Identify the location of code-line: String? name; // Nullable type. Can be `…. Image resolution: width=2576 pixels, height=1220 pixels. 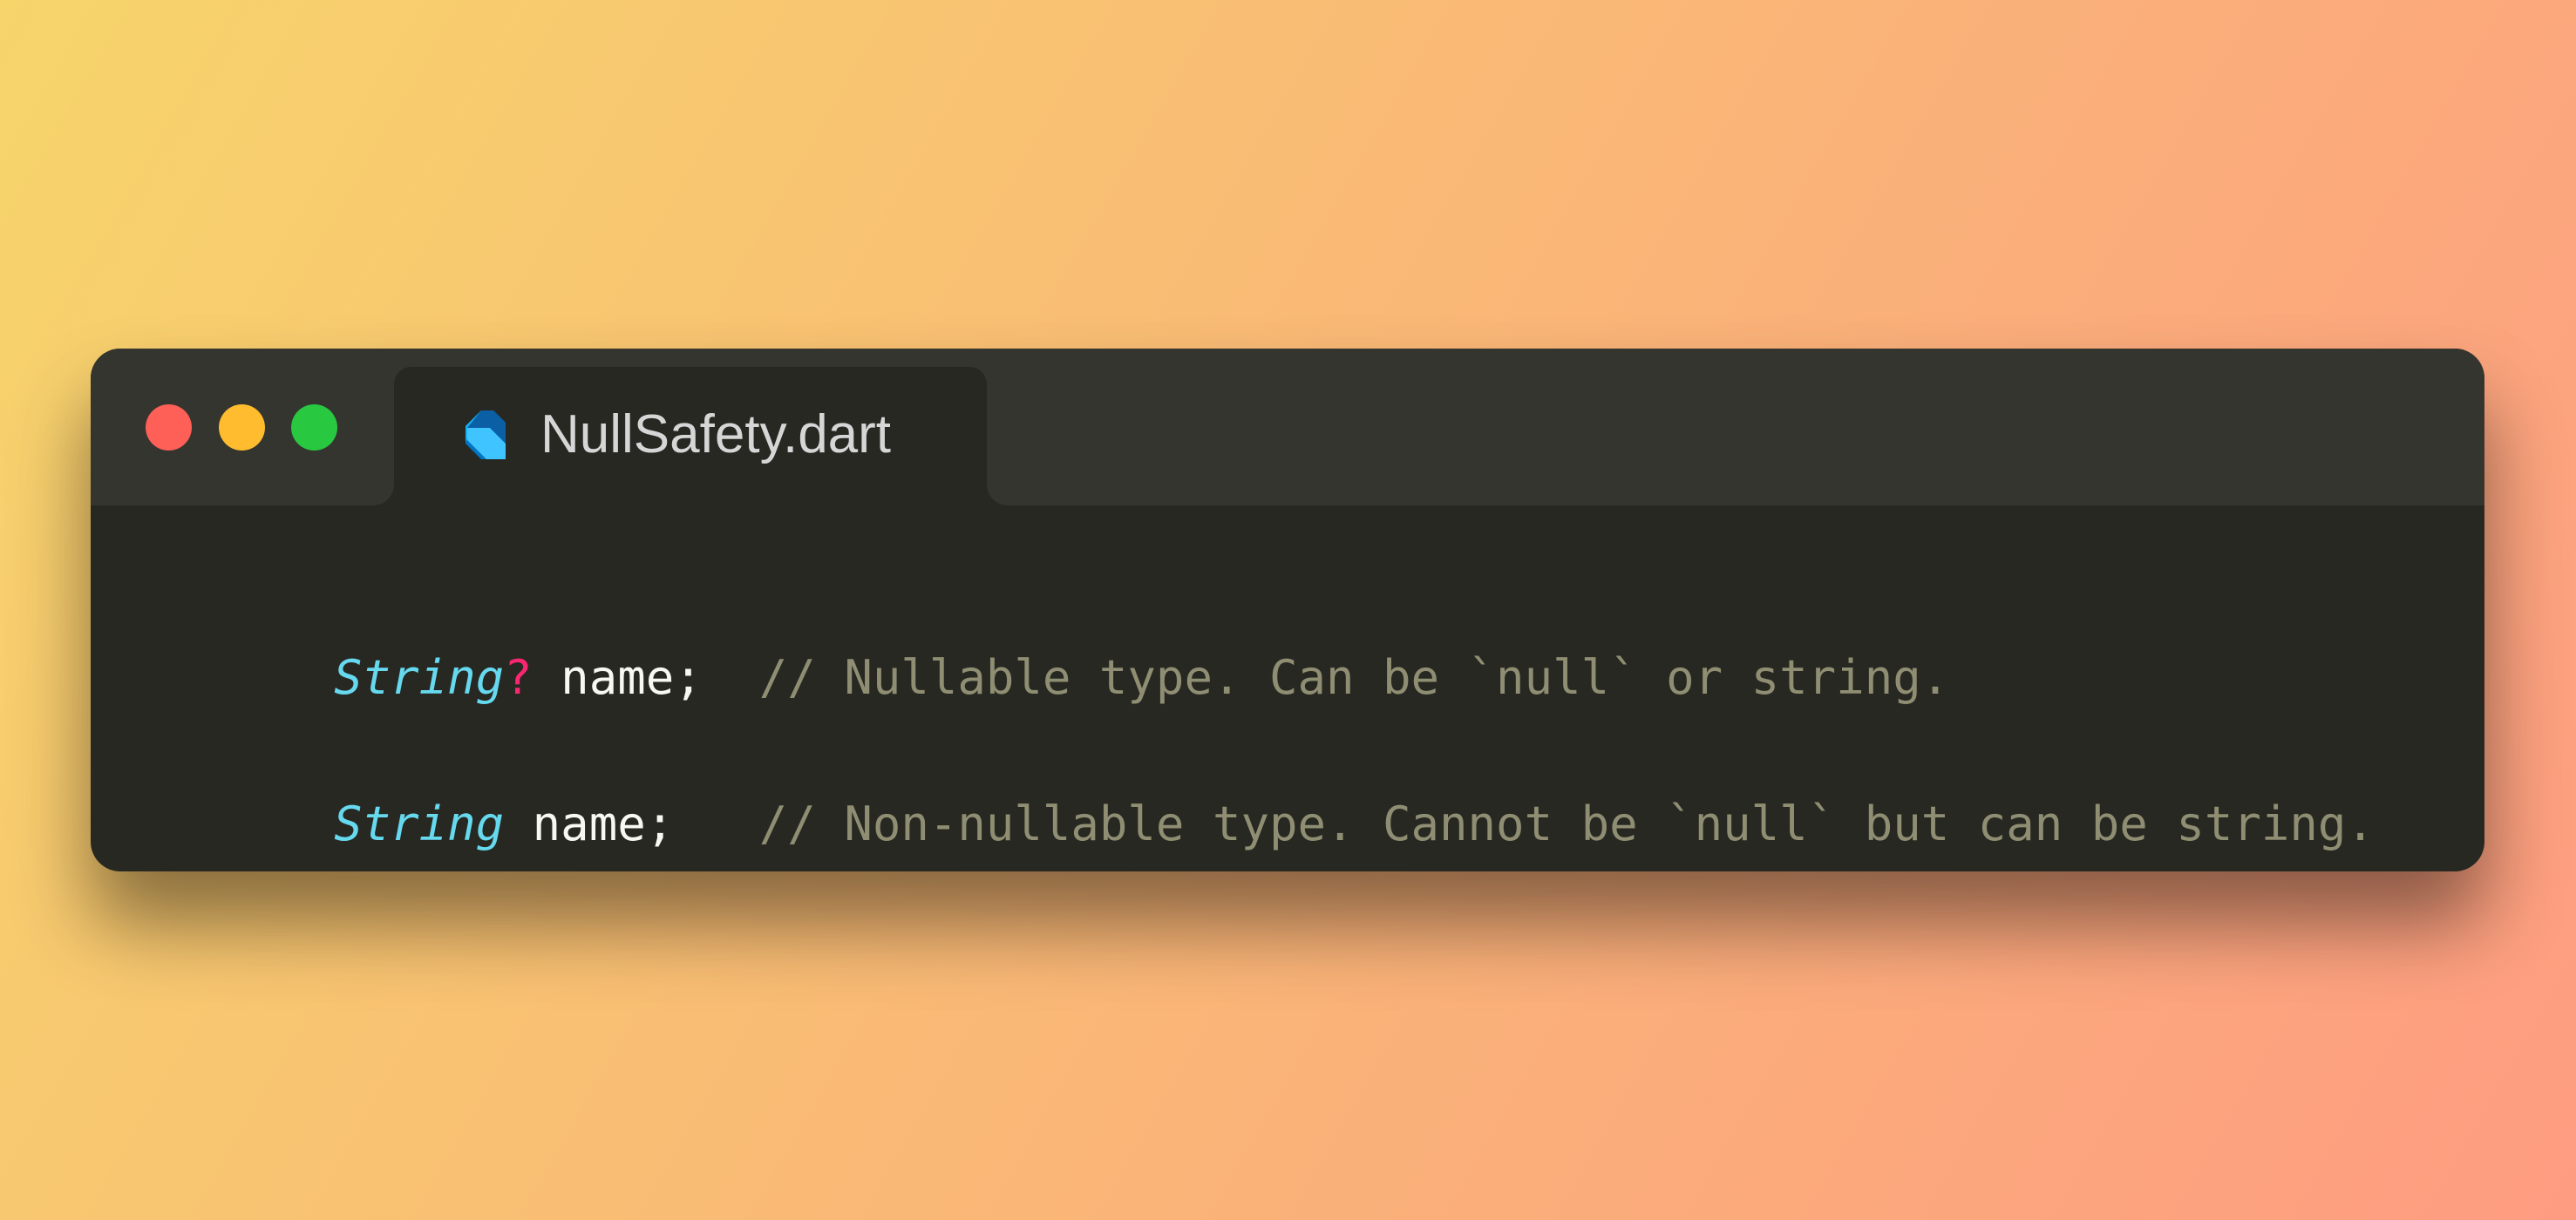
(1056, 639).